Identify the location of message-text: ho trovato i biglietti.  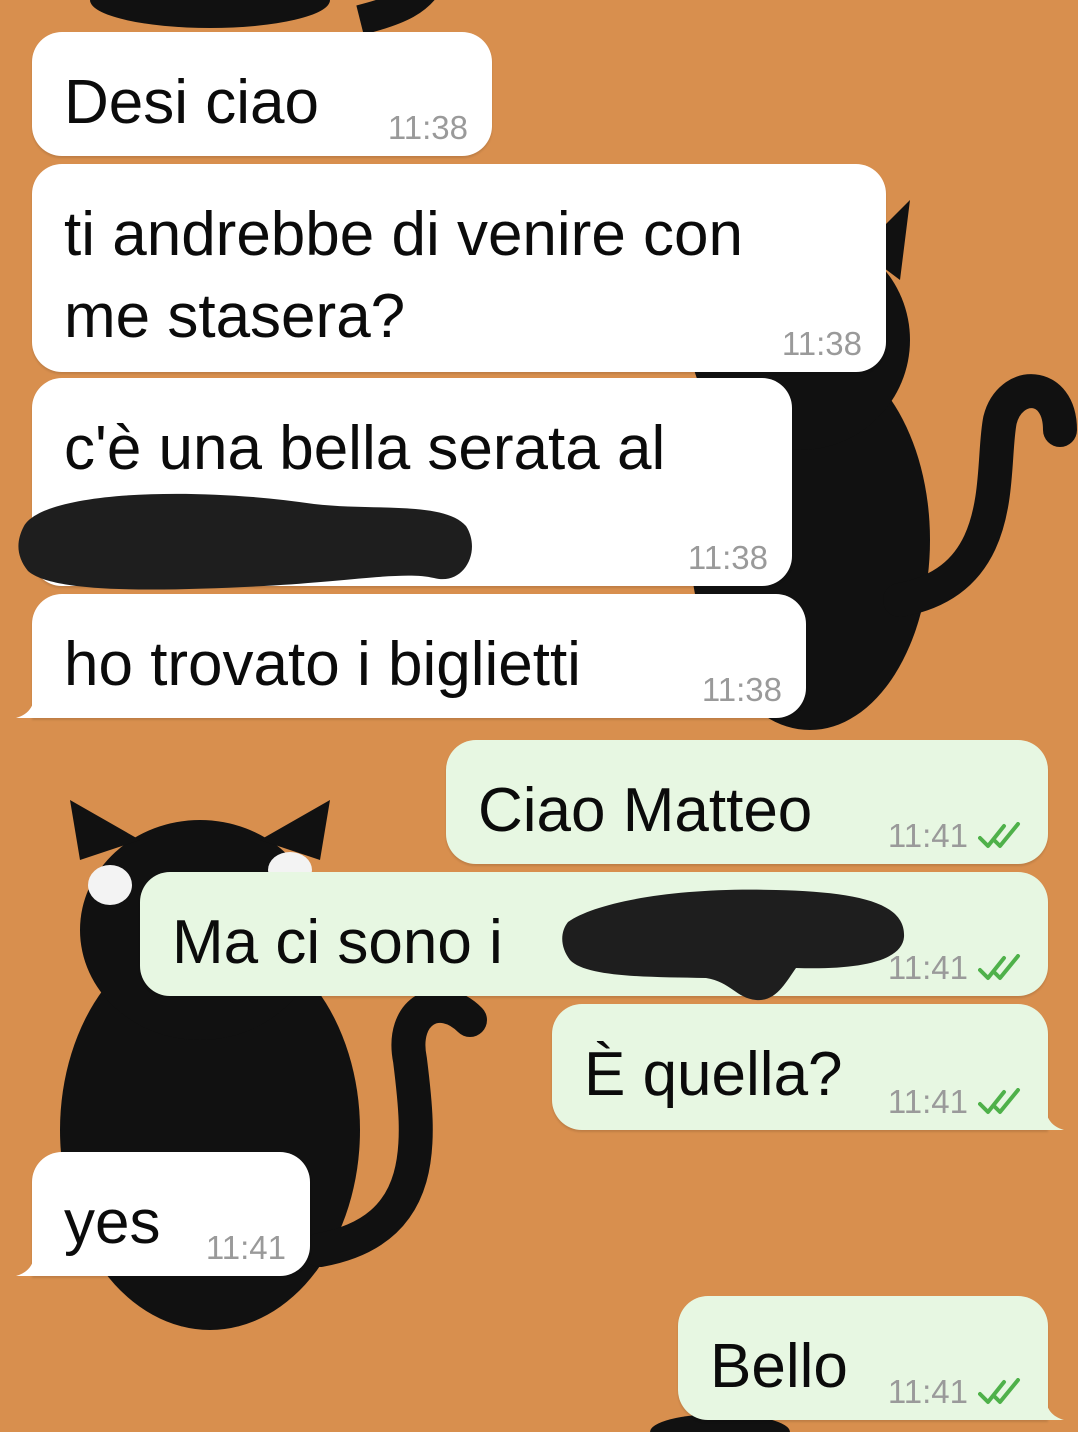
(322, 664).